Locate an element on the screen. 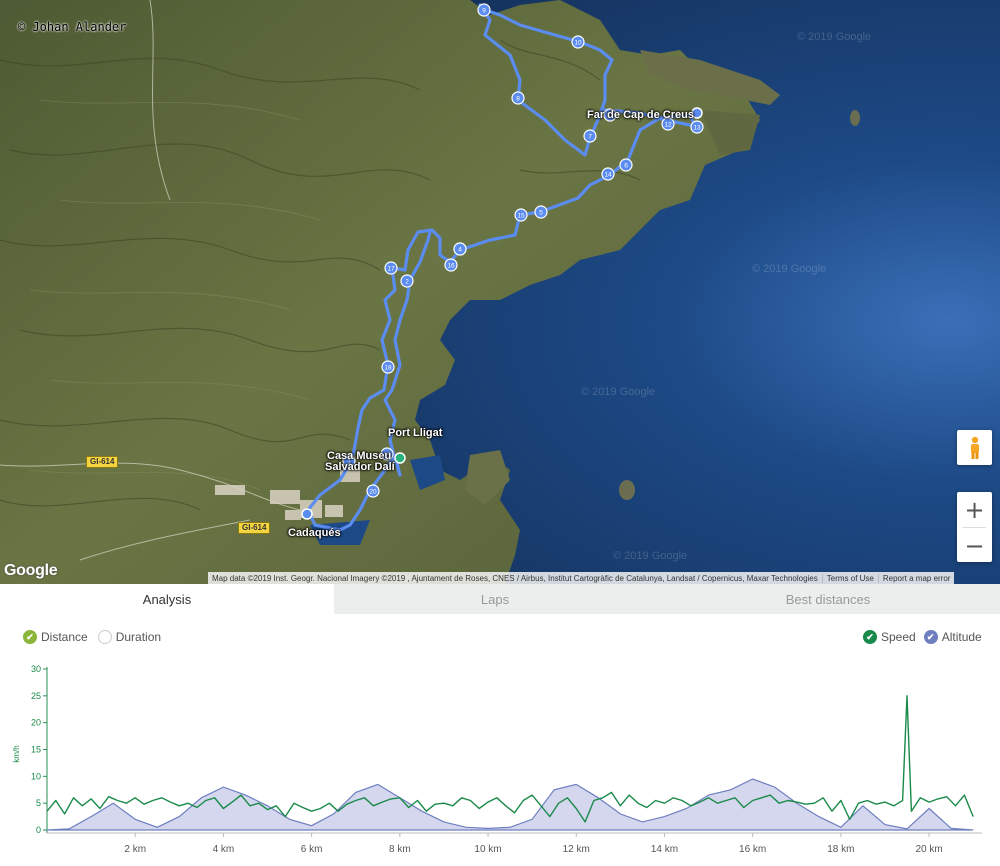  x-tick-label: 8 km is located at coordinates (400, 849).